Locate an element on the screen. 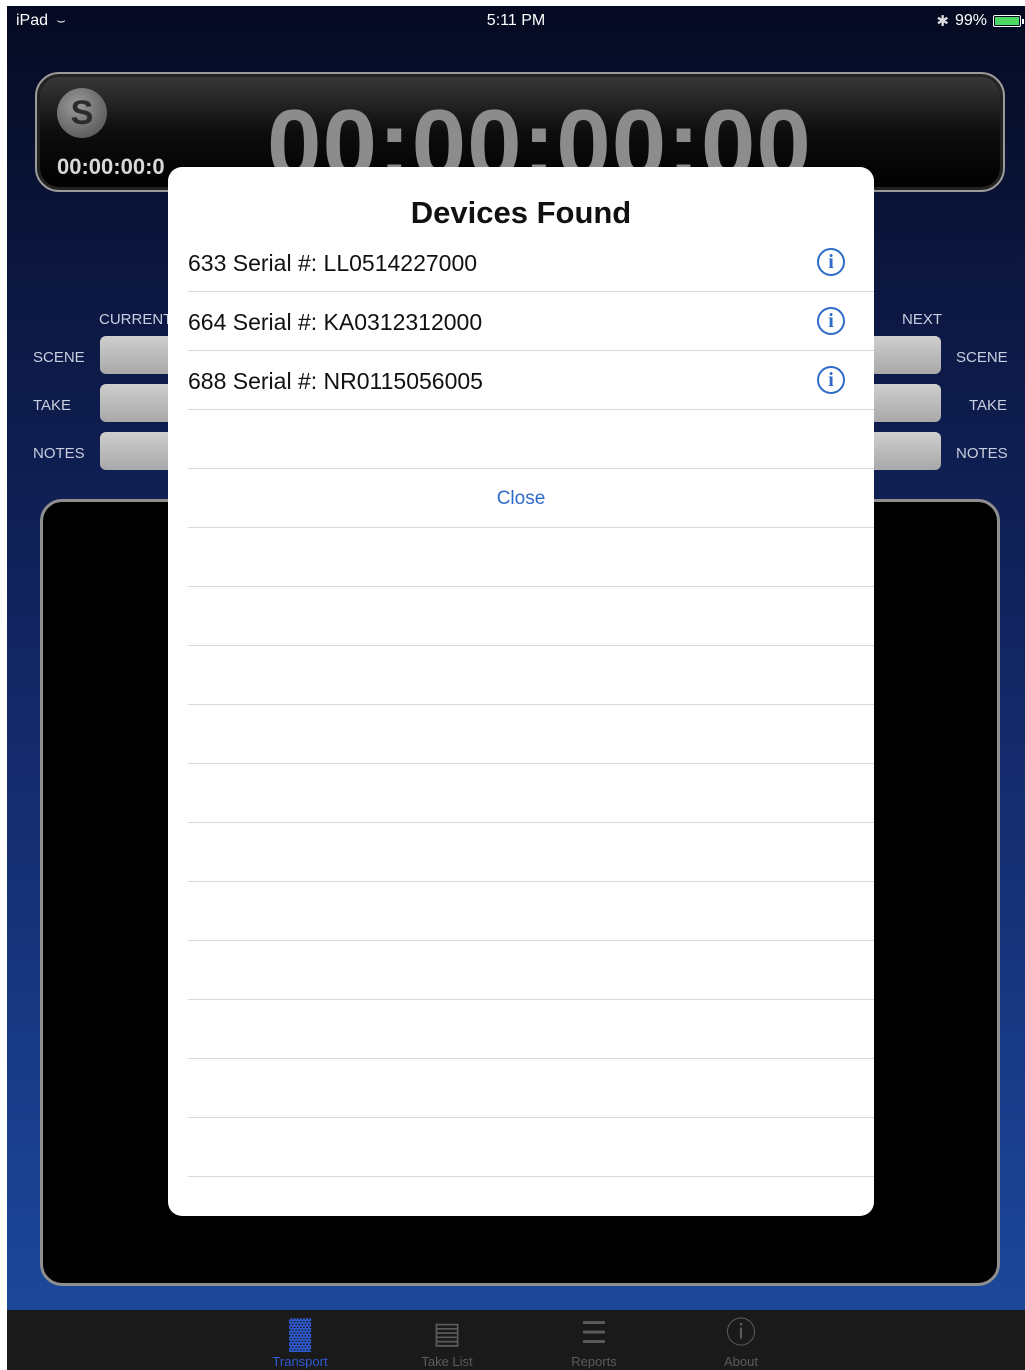 This screenshot has width=1025, height=1370. battery-icon is located at coordinates (1008, 21).